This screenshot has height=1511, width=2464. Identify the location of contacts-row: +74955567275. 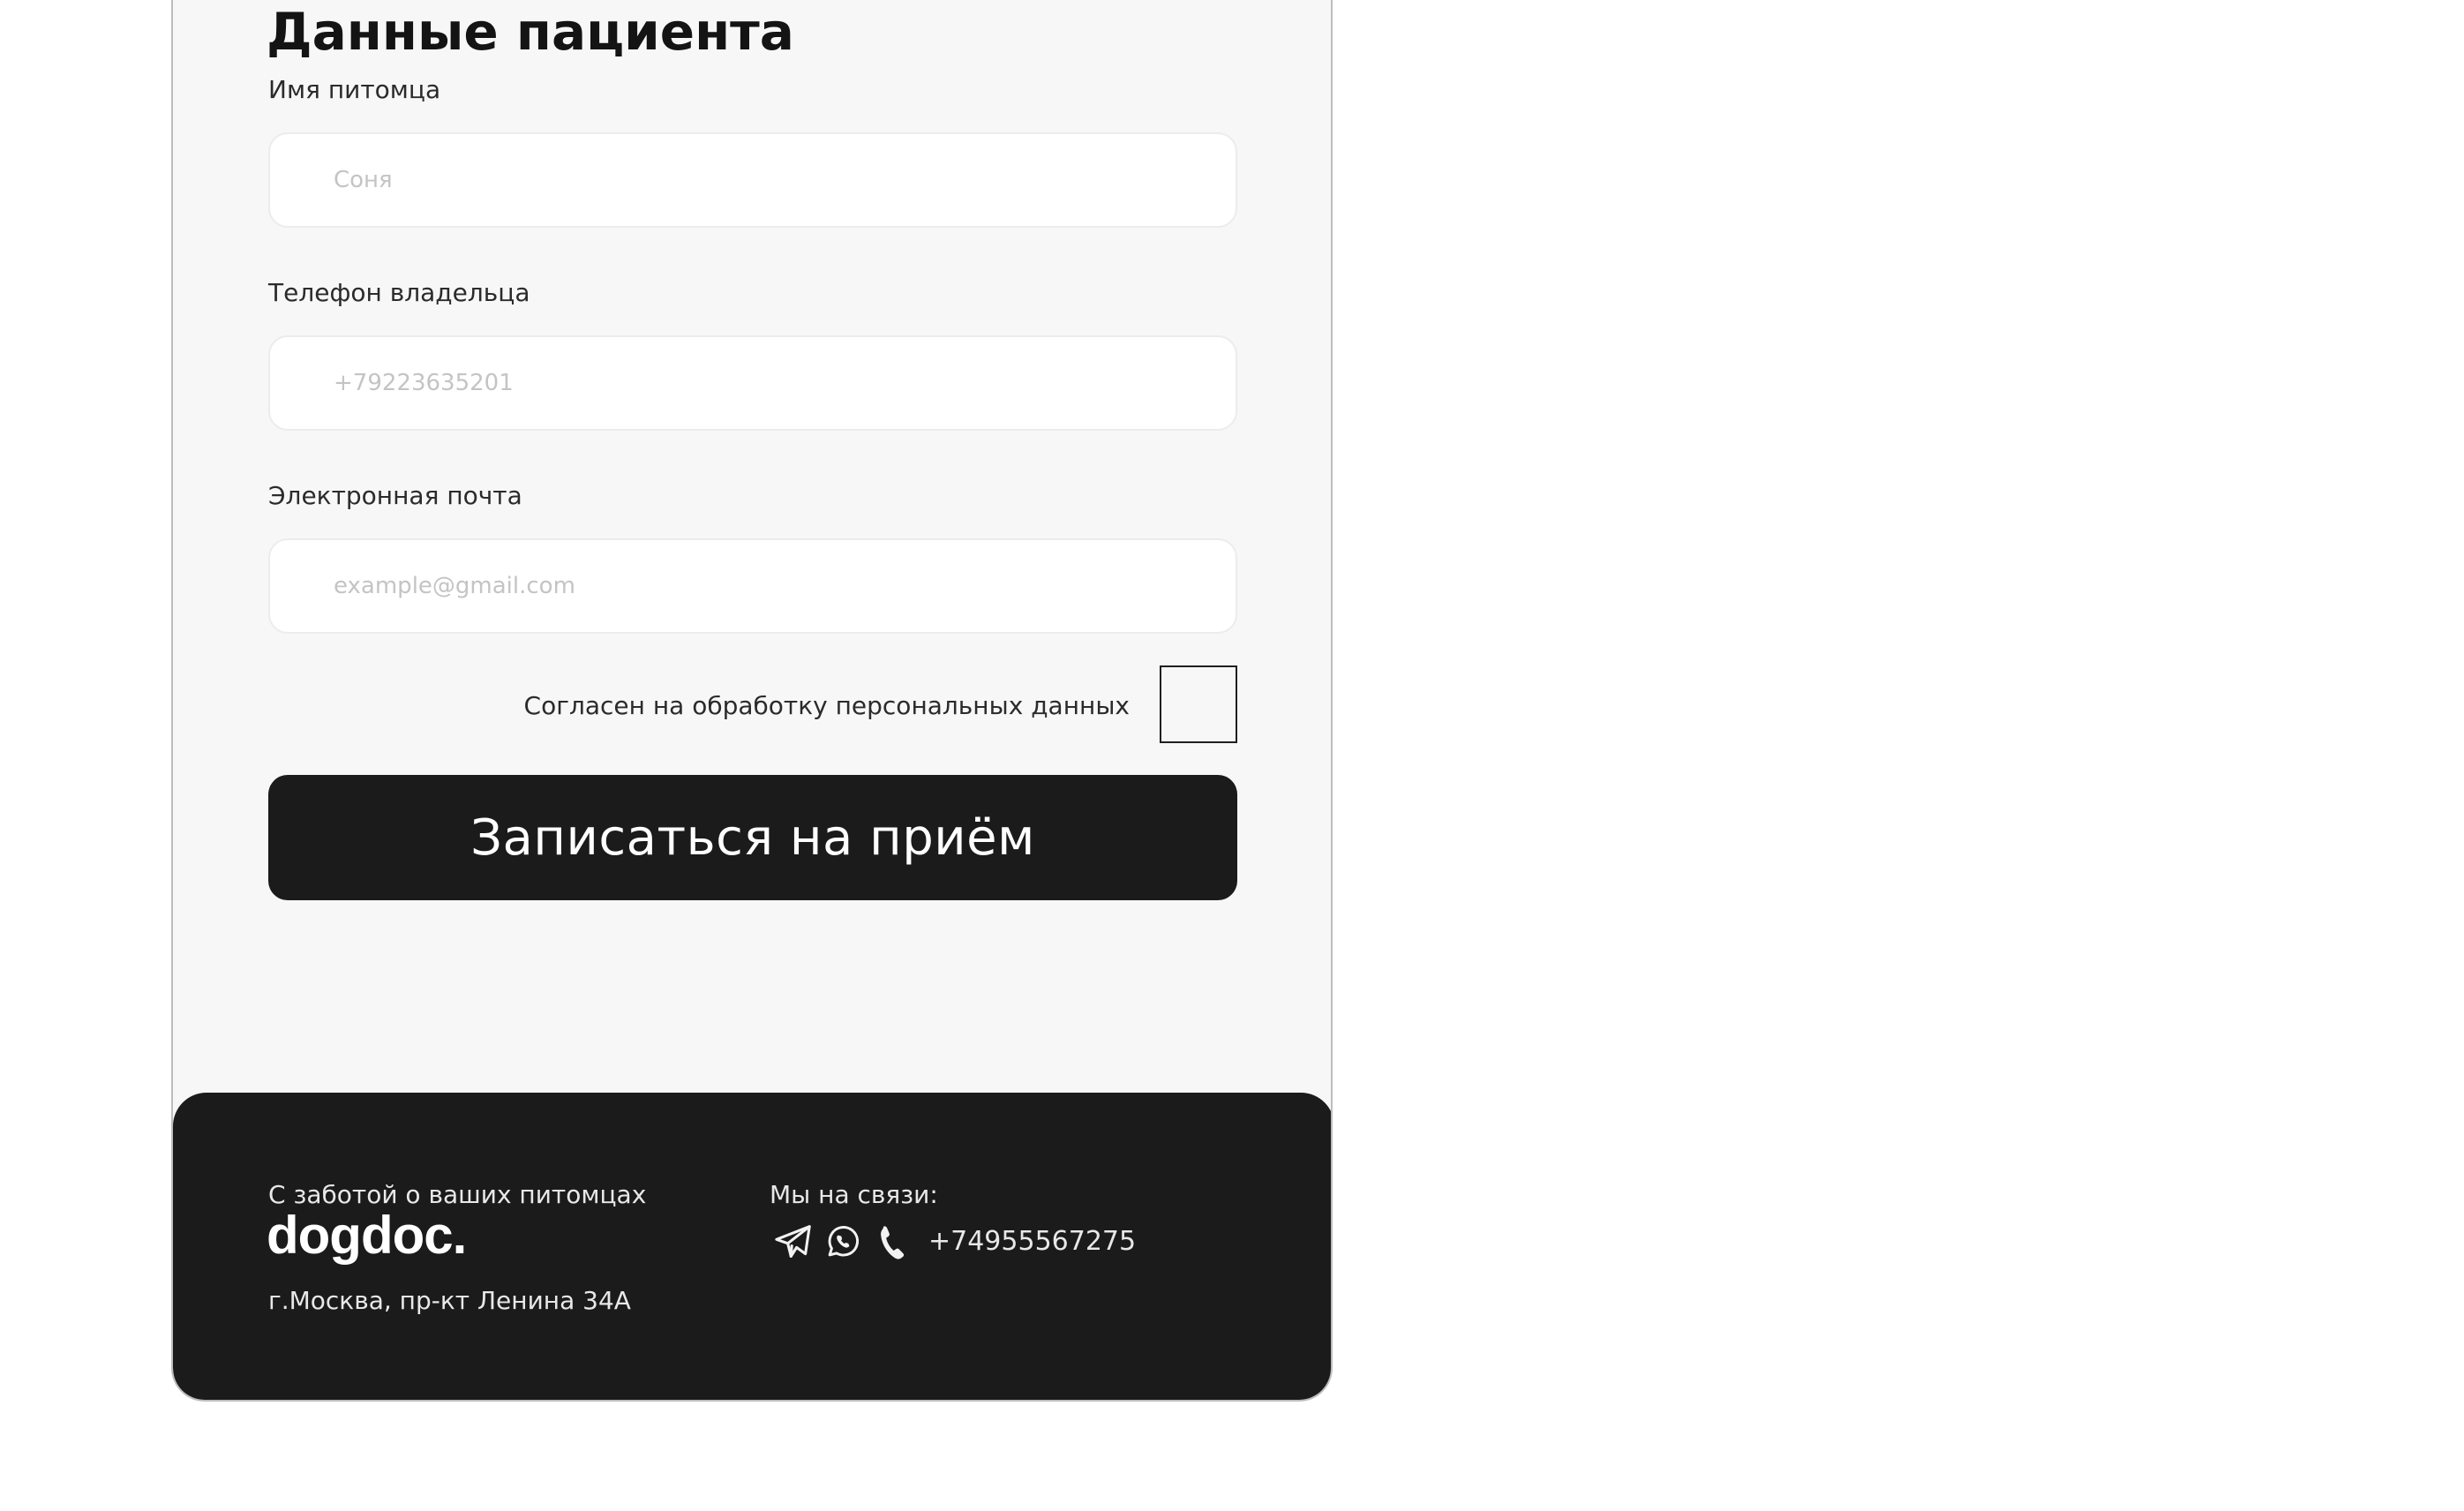
(954, 1241).